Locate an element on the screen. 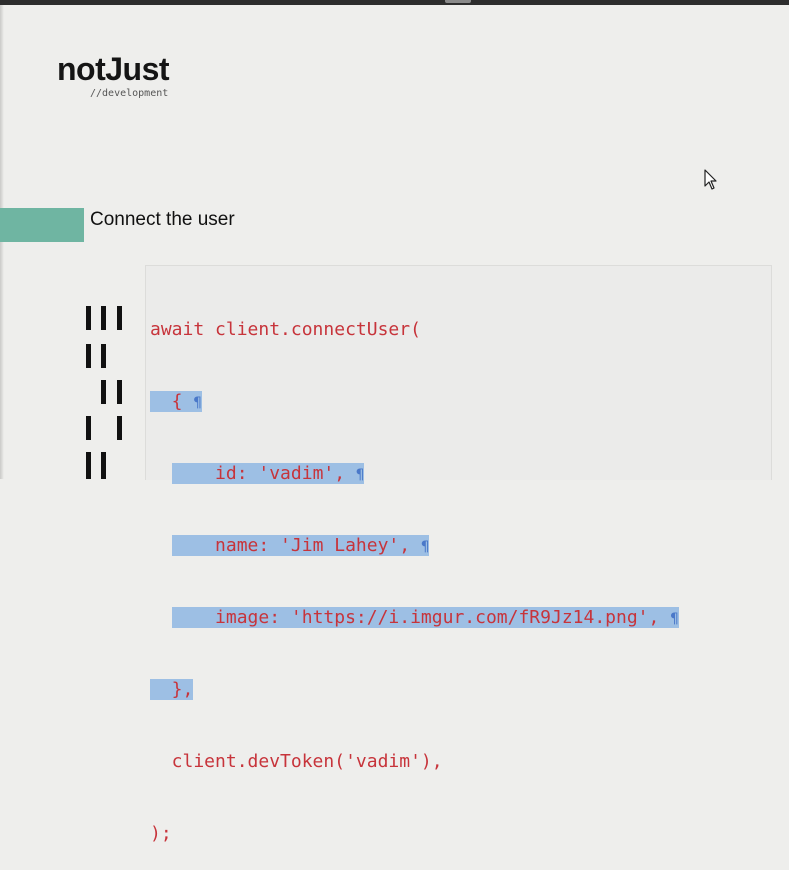 The image size is (789, 870). logo-title: notJust is located at coordinates (113, 69).